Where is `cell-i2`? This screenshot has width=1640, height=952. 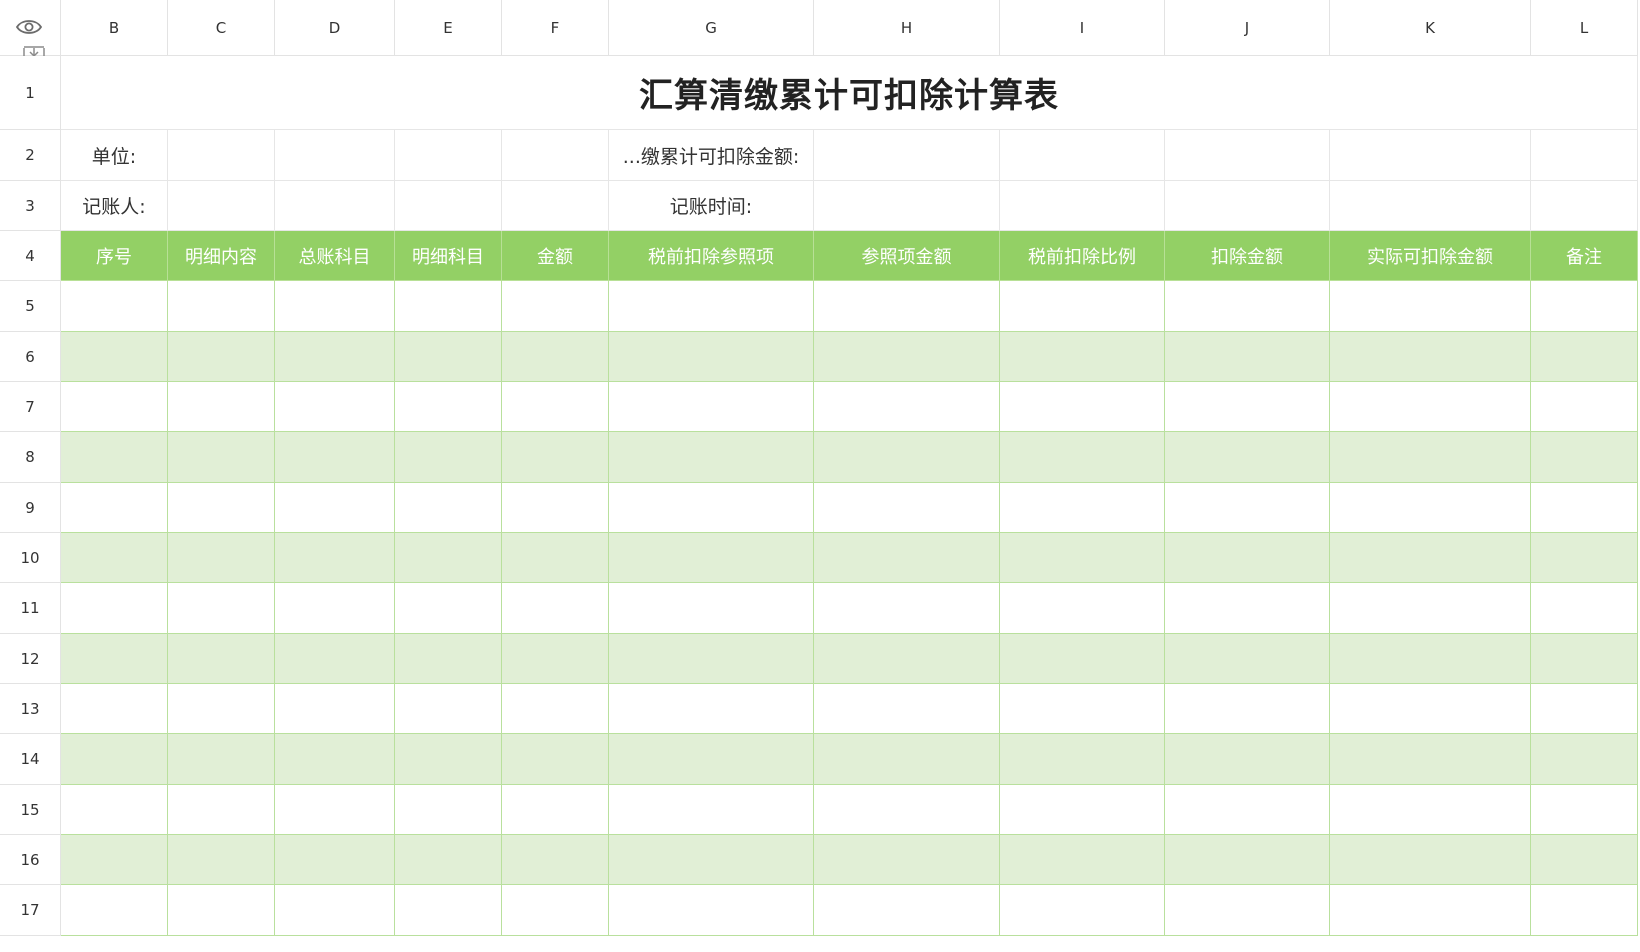 cell-i2 is located at coordinates (1082, 155).